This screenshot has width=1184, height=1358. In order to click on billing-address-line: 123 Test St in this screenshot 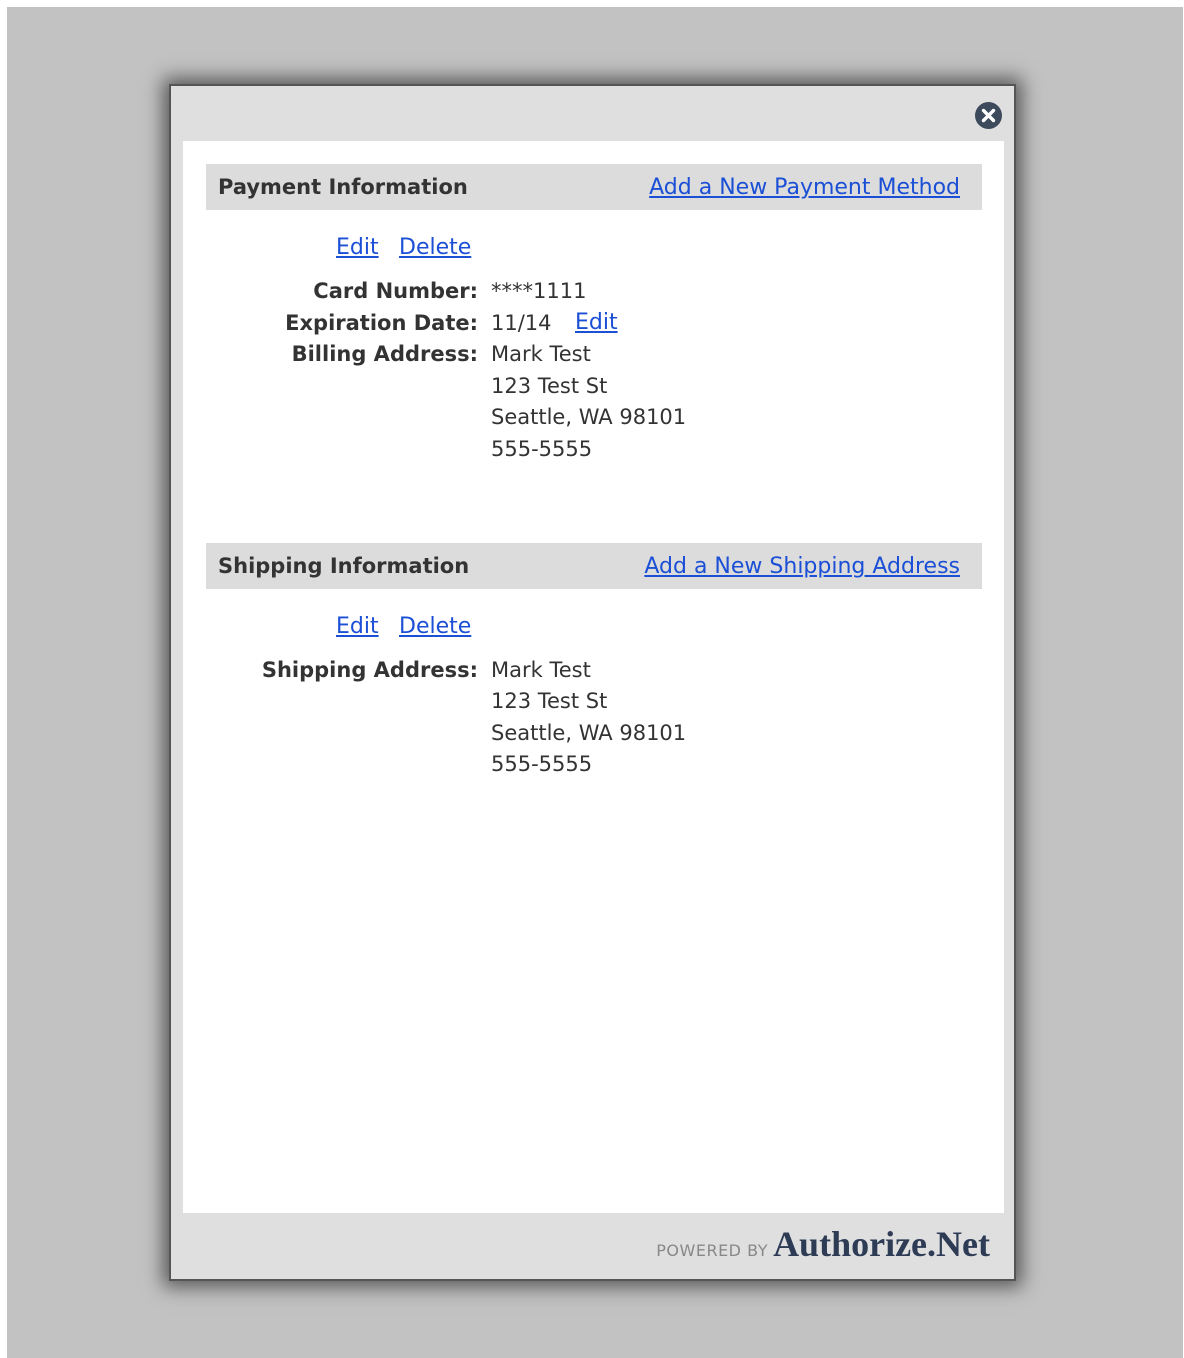, I will do `click(549, 386)`.